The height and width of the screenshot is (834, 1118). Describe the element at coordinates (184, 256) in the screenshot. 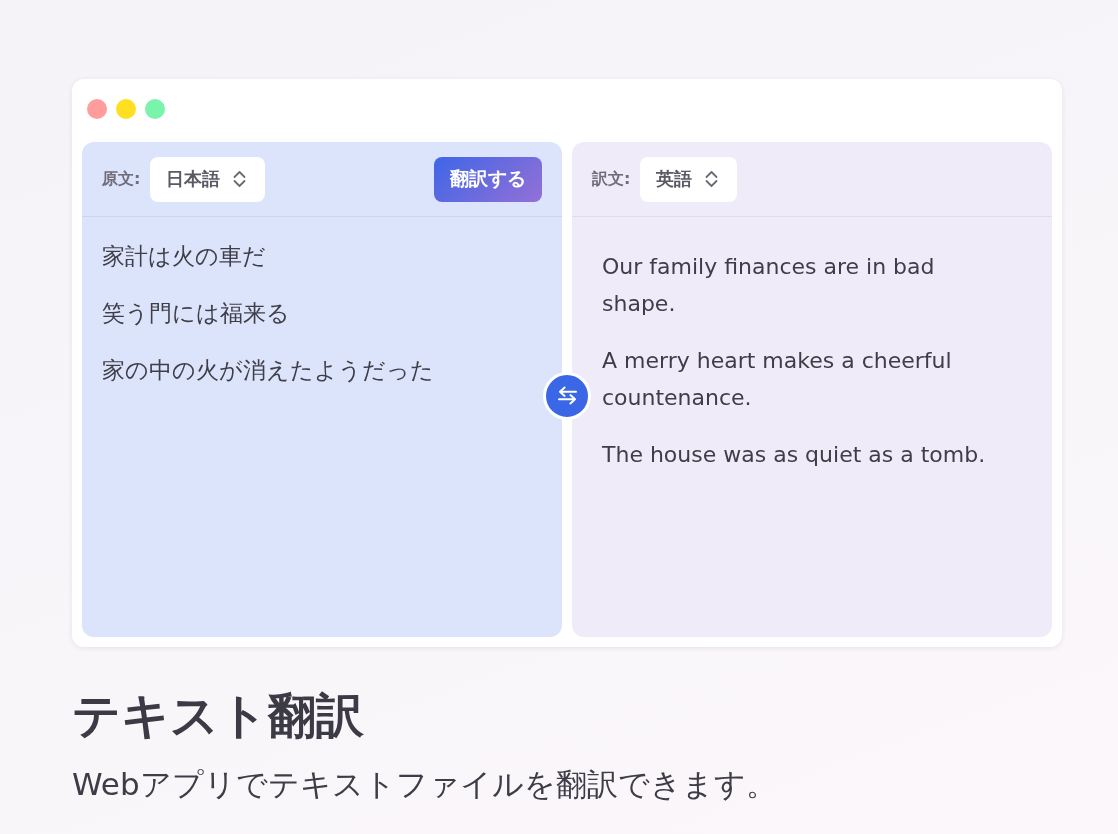

I see `source-text: 家計は火の車だ` at that location.